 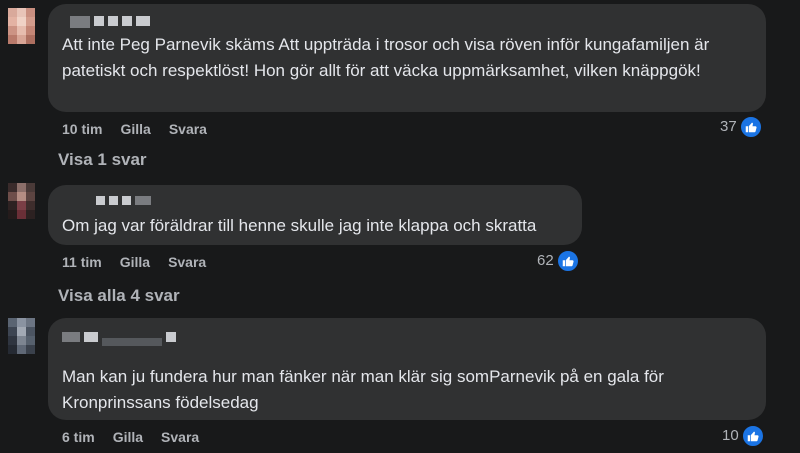 What do you see at coordinates (82, 262) in the screenshot?
I see `comment-timestamp: 11 tim` at bounding box center [82, 262].